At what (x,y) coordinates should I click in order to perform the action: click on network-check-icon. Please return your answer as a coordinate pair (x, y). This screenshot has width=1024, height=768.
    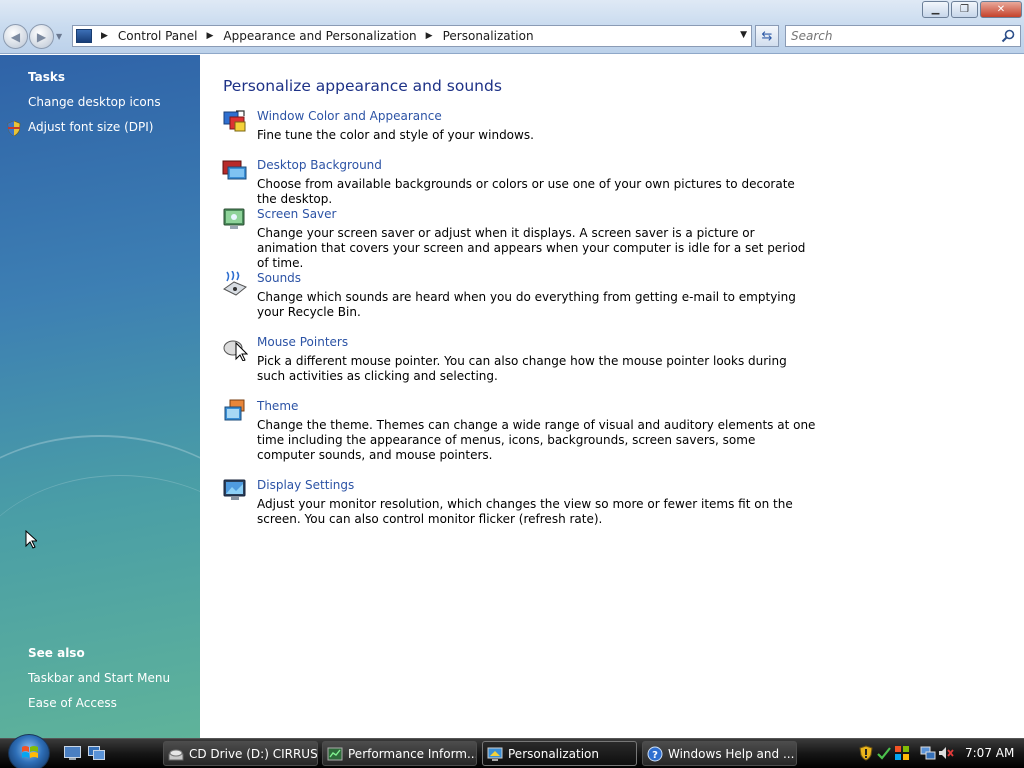
    Looking at the image, I should click on (884, 753).